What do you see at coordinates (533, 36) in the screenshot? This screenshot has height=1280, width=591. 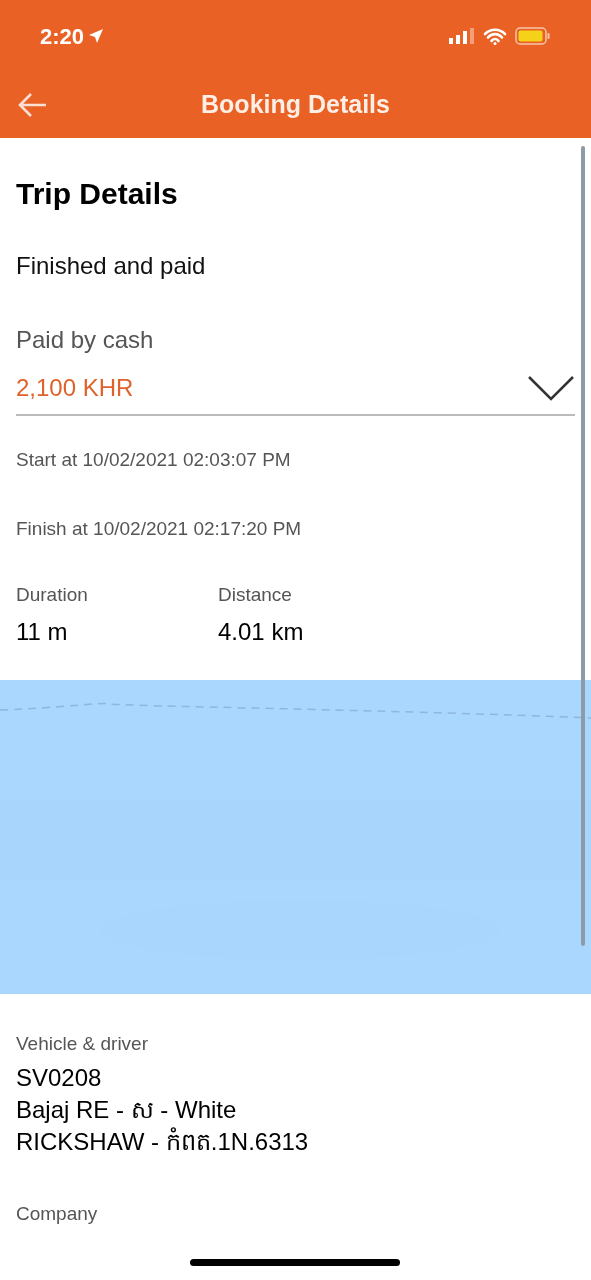 I see `battery-icon` at bounding box center [533, 36].